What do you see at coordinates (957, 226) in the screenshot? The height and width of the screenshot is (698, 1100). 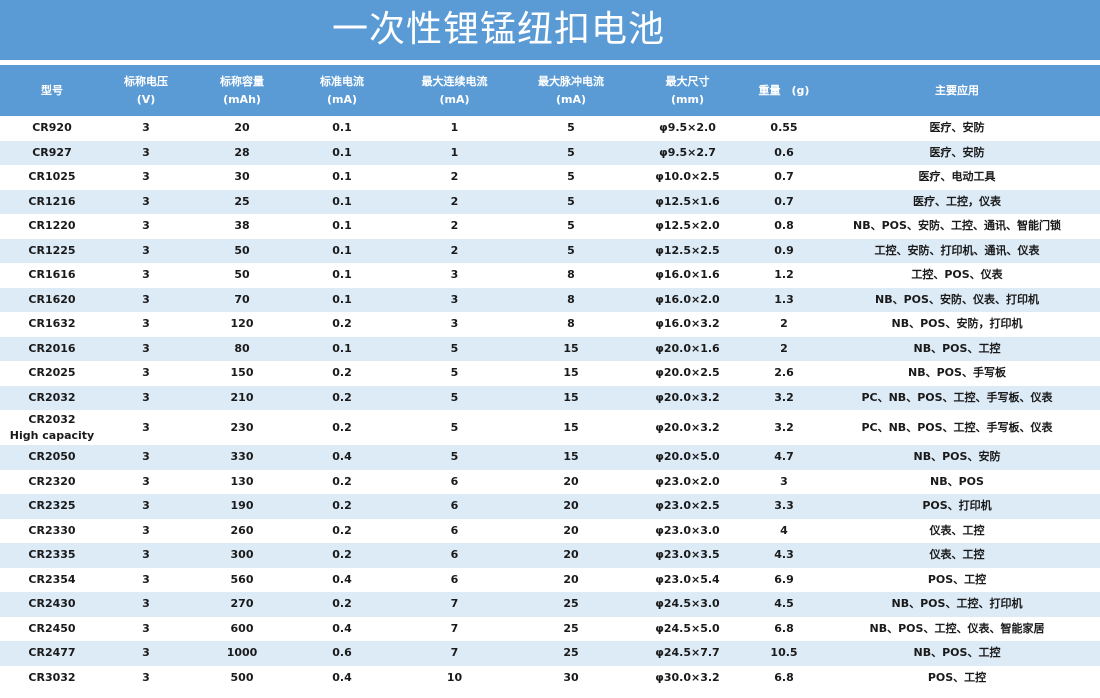 I see `cell-application: NB、POS、安防、工控、通讯、智能门锁` at bounding box center [957, 226].